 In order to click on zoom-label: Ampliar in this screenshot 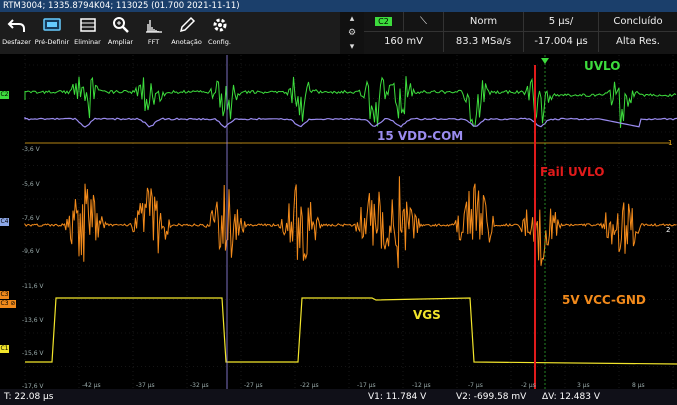, I will do `click(120, 42)`.